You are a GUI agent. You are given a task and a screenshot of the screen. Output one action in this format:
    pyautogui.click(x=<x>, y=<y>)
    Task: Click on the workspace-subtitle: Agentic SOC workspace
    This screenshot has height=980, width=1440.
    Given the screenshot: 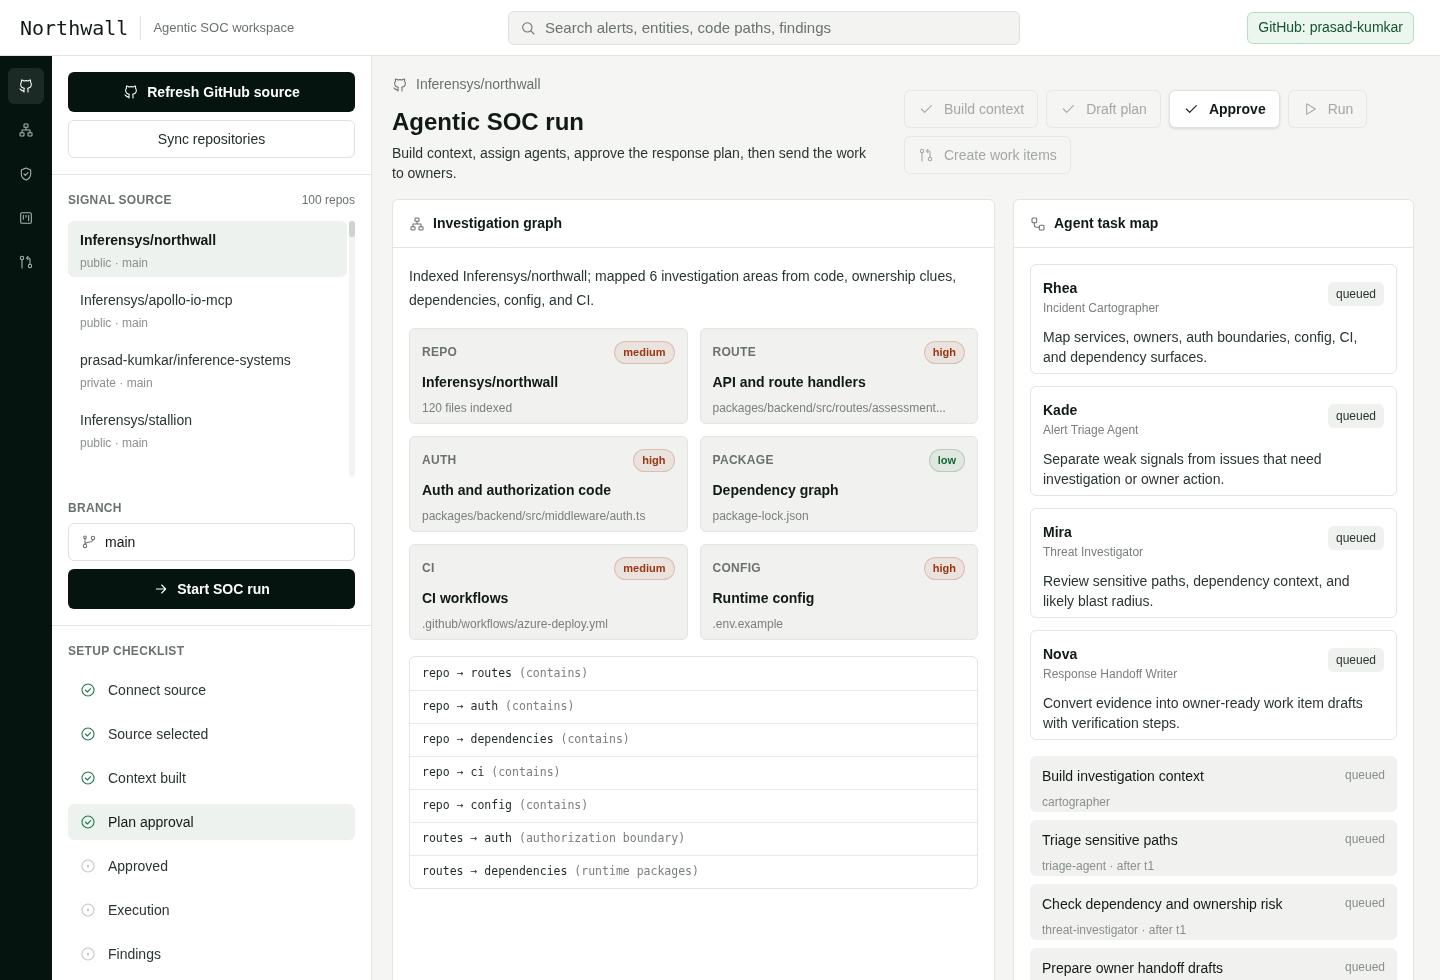 What is the action you would take?
    pyautogui.click(x=224, y=27)
    